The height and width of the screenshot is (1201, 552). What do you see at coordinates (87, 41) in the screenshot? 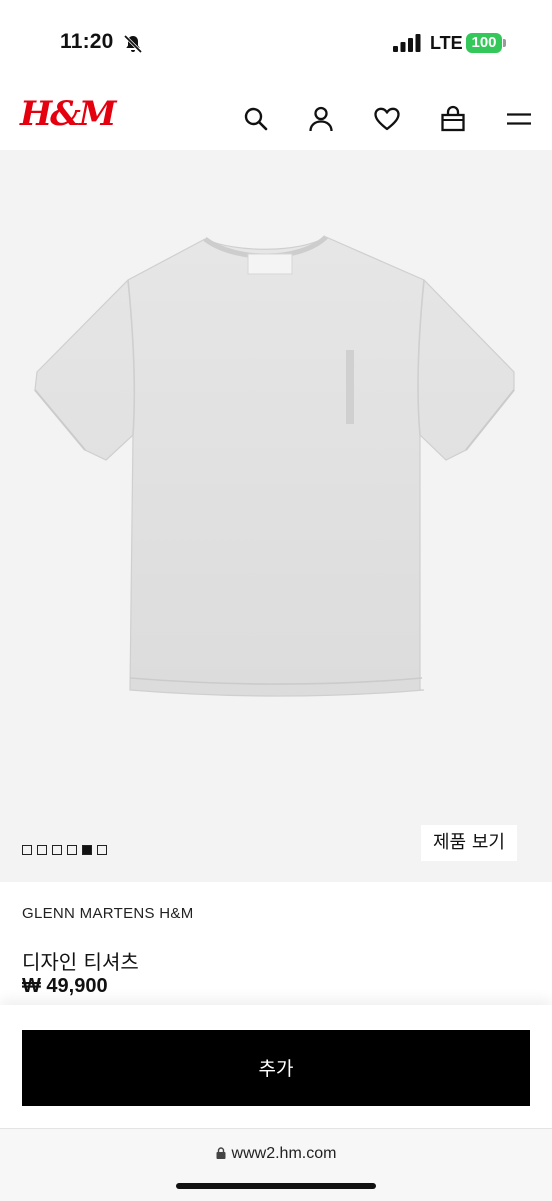
I see `status-time: 11:20` at bounding box center [87, 41].